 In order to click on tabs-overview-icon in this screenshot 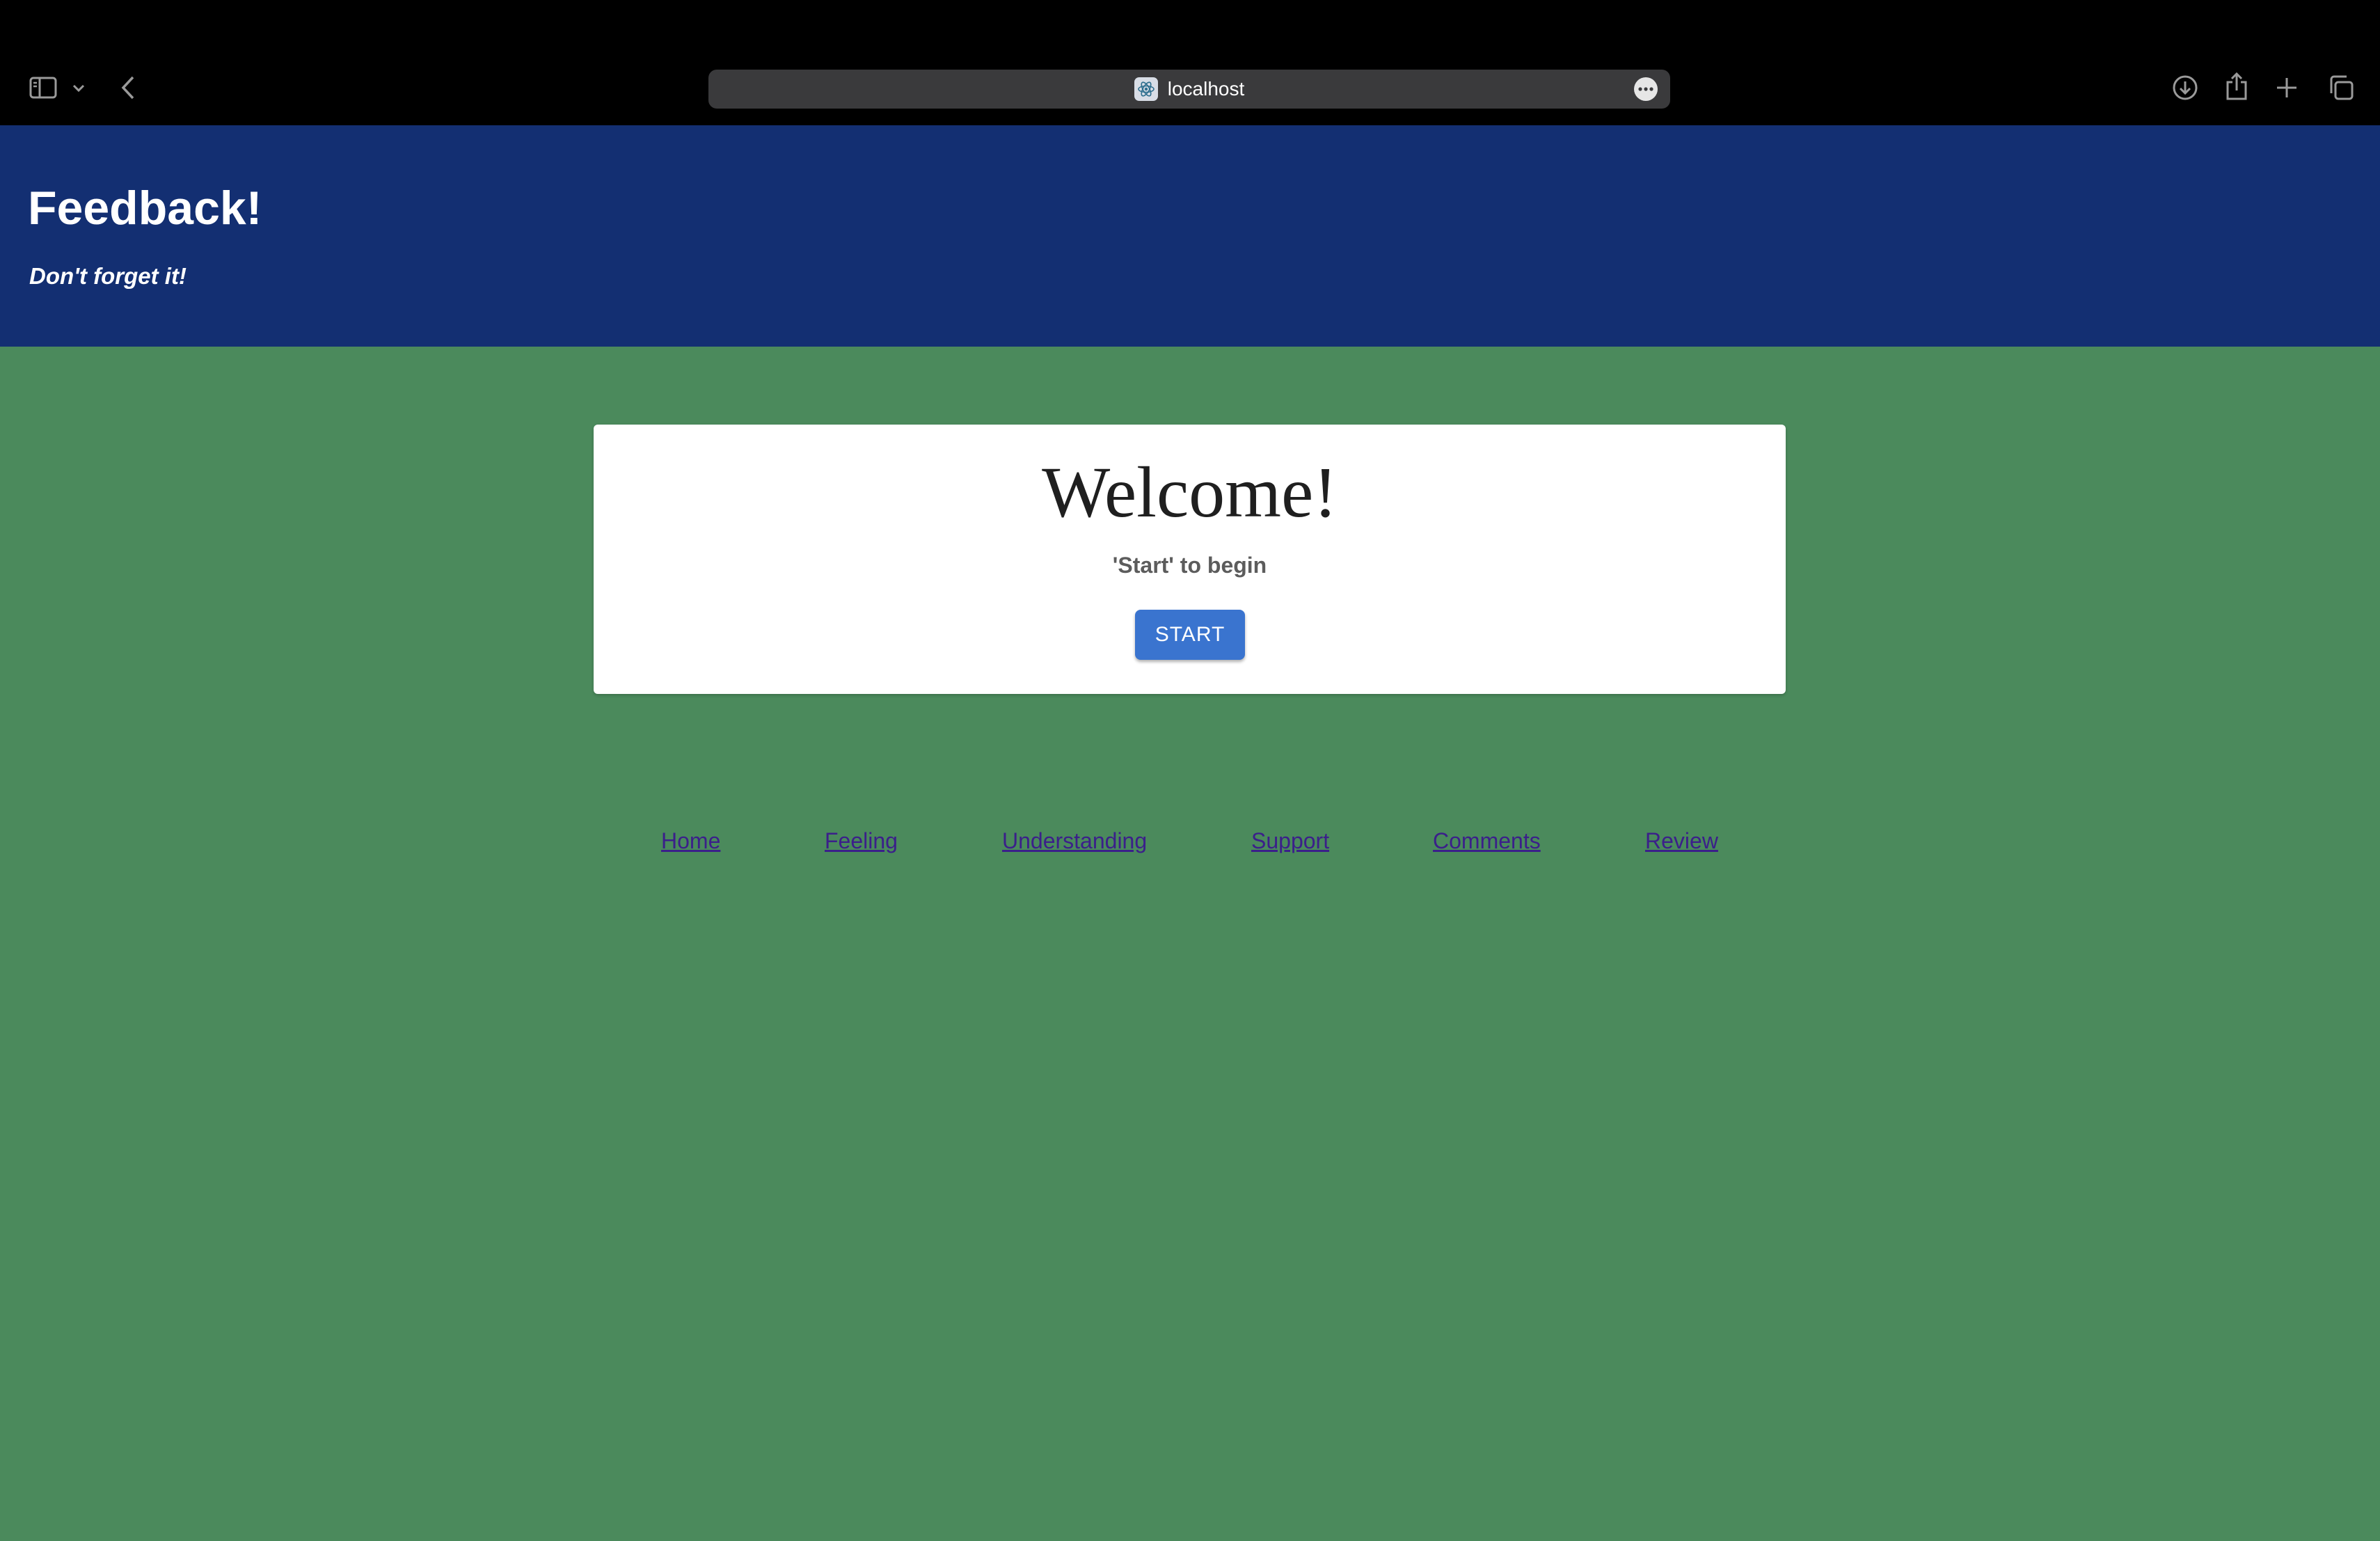, I will do `click(2341, 87)`.